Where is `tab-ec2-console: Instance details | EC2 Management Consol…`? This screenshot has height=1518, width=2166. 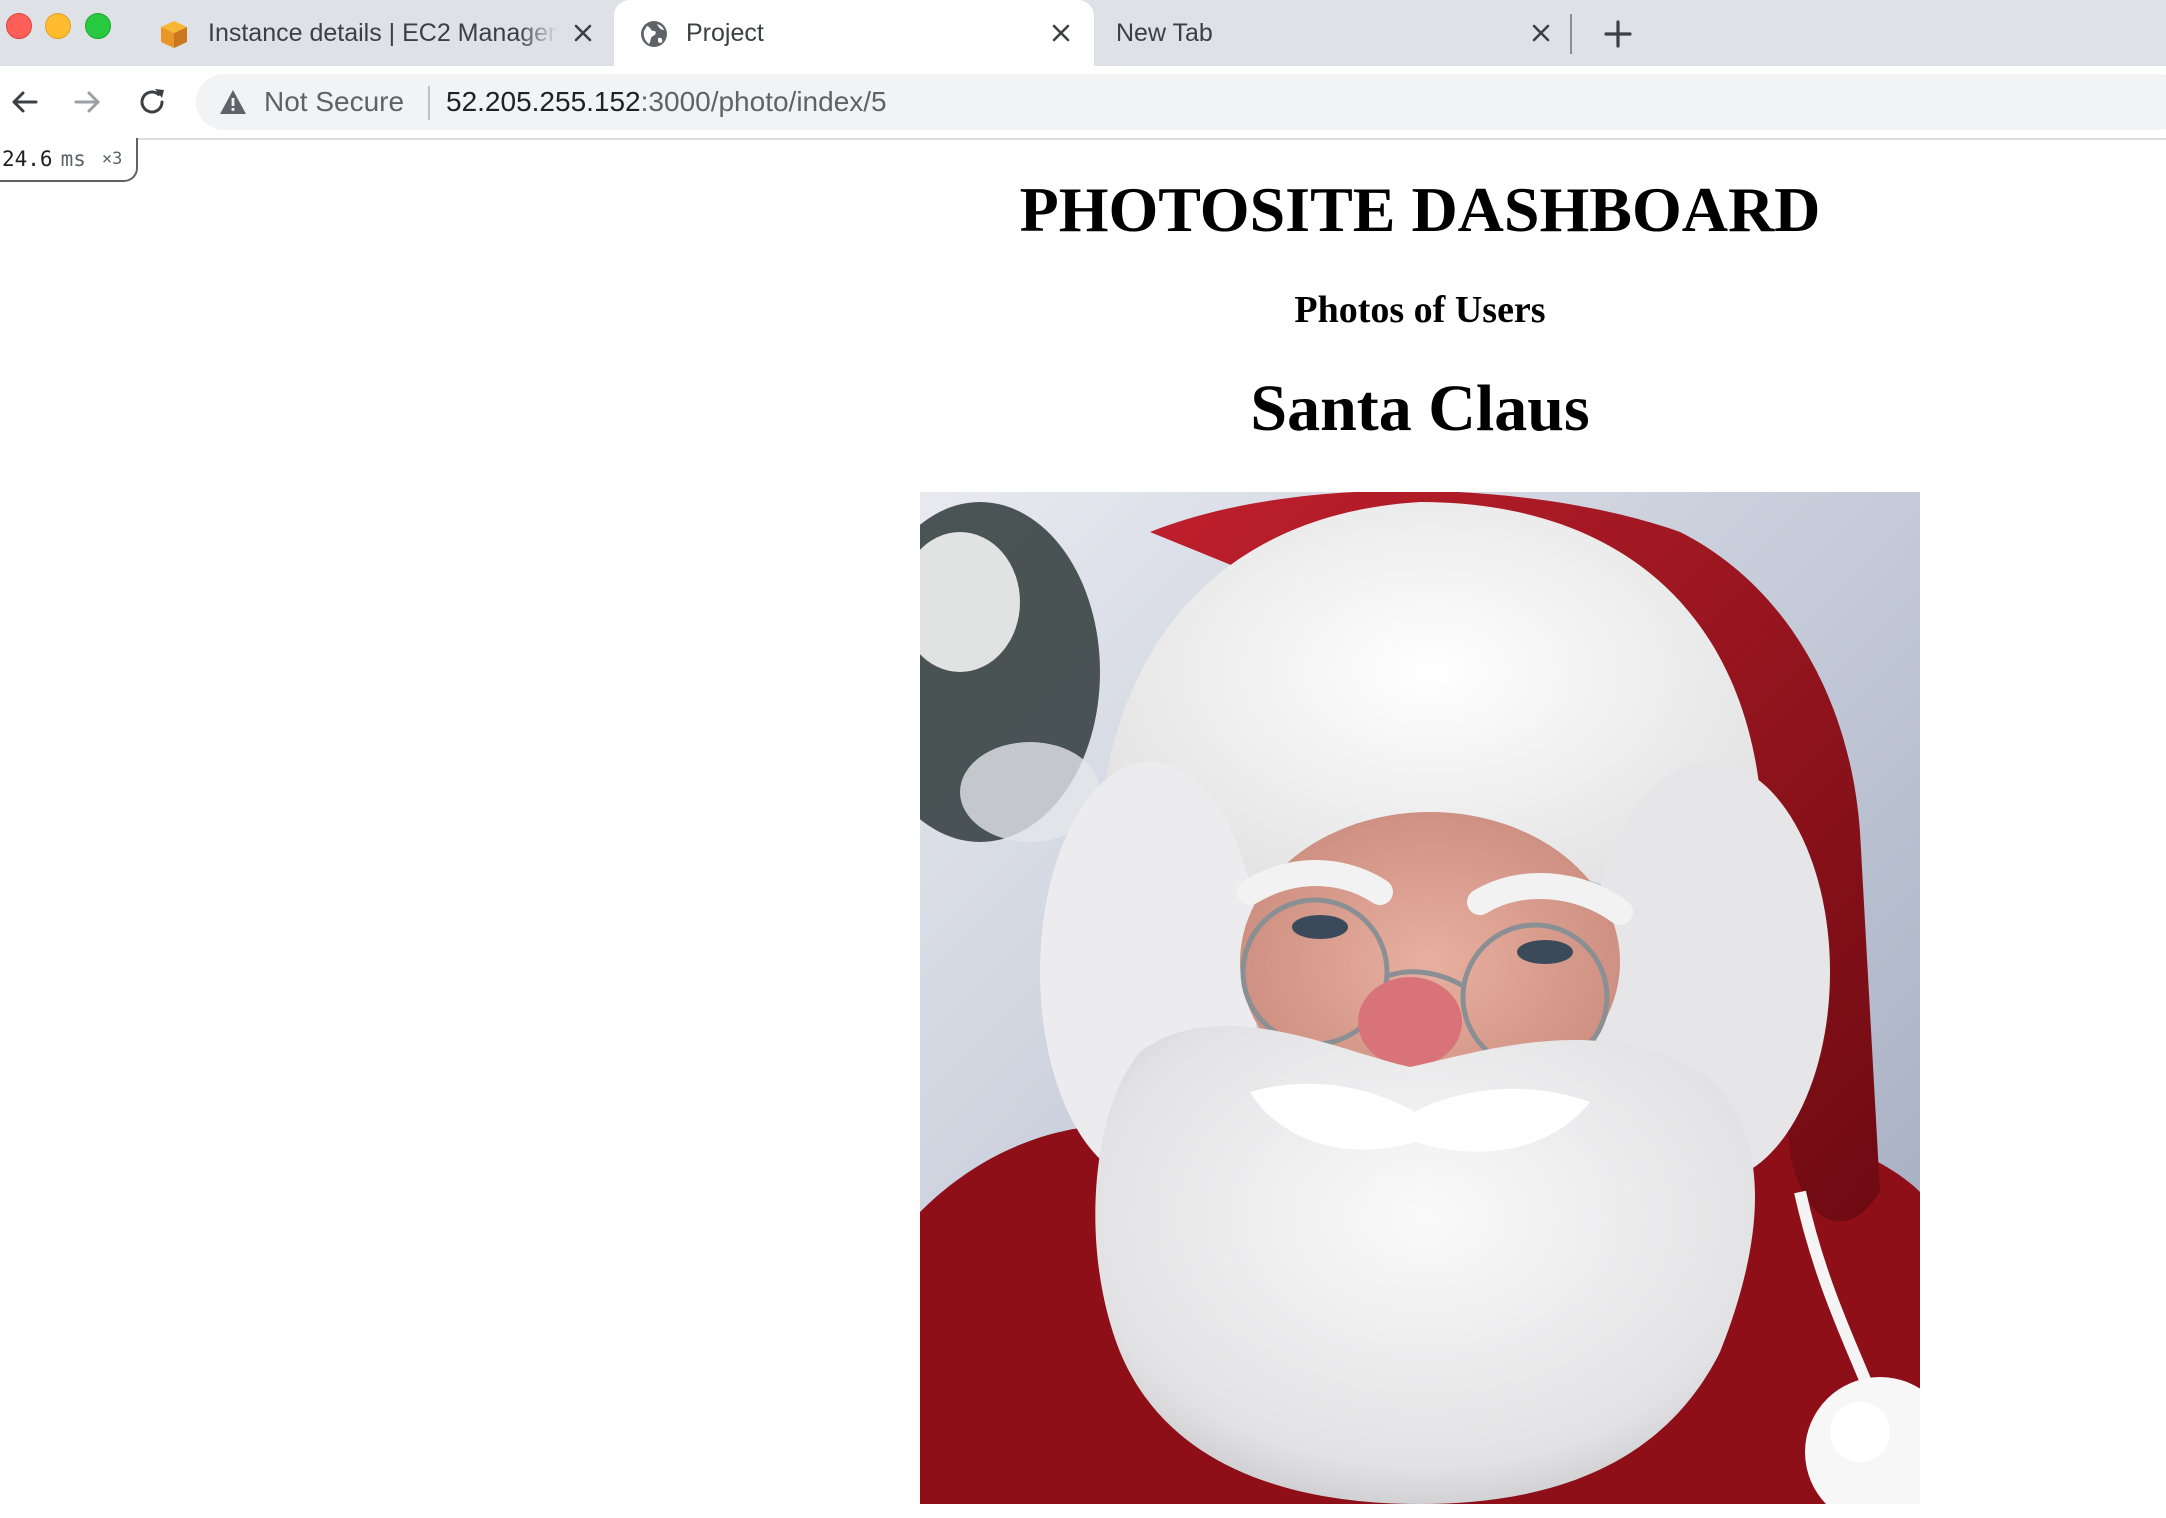
tab-ec2-console: Instance details | EC2 Management Consol… is located at coordinates (380, 33).